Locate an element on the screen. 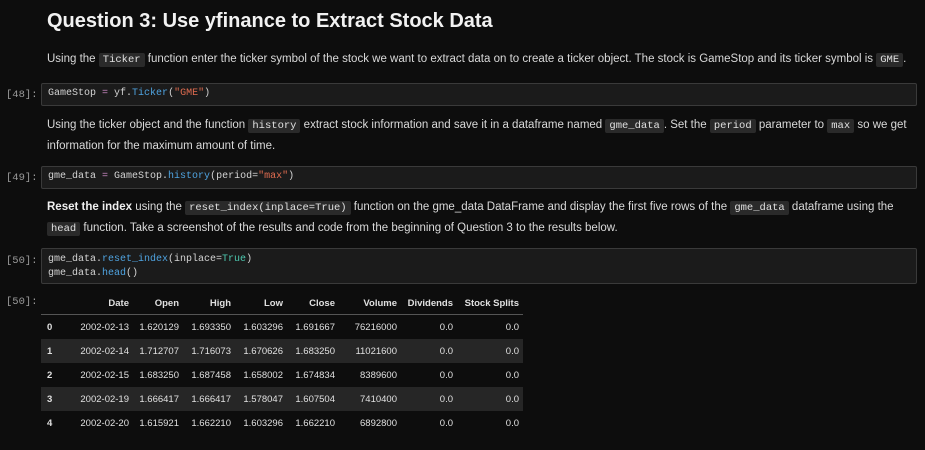 This screenshot has width=925, height=450. table-cell: 1.716073 is located at coordinates (209, 351).